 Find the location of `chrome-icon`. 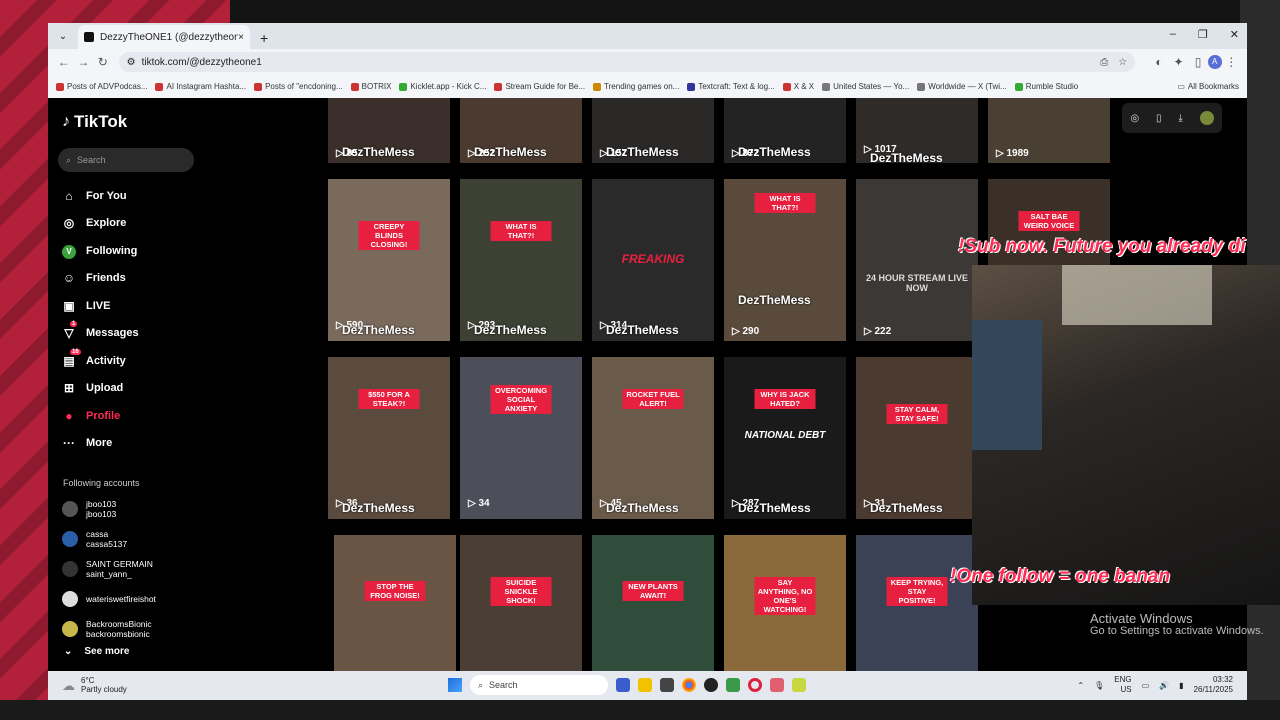

chrome-icon is located at coordinates (689, 685).